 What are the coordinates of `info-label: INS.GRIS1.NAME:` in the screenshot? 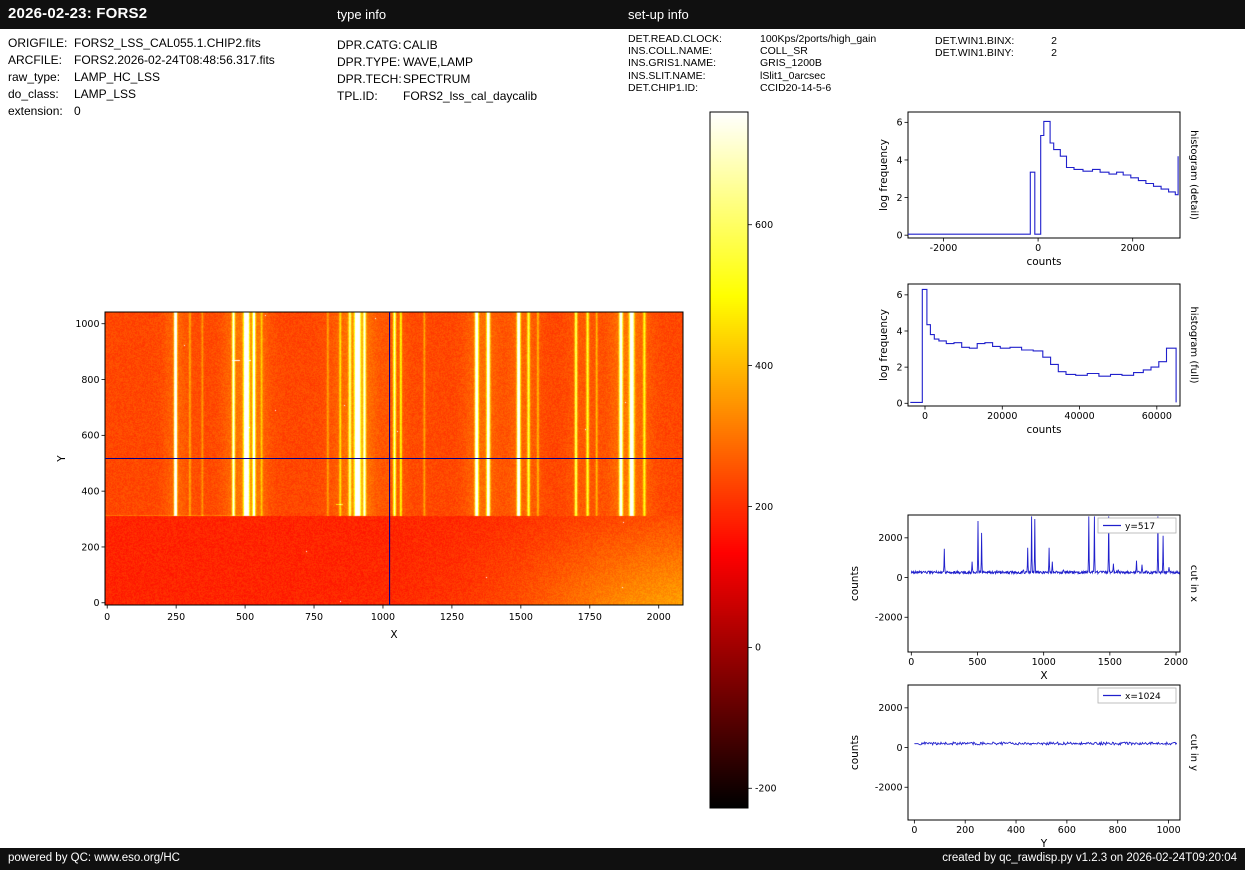 It's located at (672, 63).